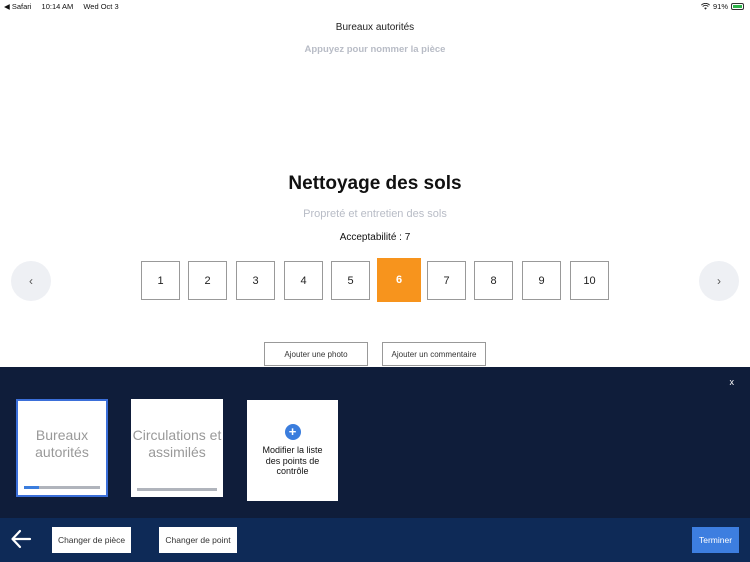 The image size is (750, 562). I want to click on status-bar: ◀ Safari 10:14 AM Wed Oct 3 91%, so click(375, 6).